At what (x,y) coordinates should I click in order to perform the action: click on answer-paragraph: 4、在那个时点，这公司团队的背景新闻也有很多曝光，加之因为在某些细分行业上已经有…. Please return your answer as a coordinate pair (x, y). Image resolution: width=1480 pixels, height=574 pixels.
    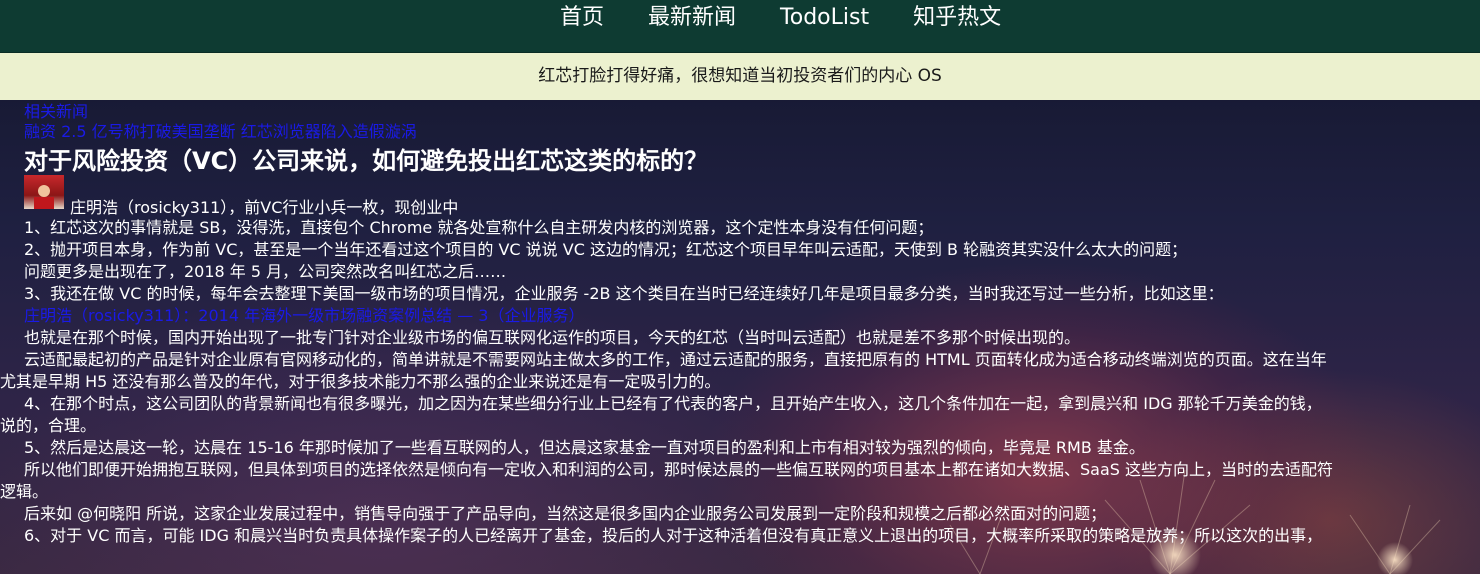
    Looking at the image, I should click on (673, 403).